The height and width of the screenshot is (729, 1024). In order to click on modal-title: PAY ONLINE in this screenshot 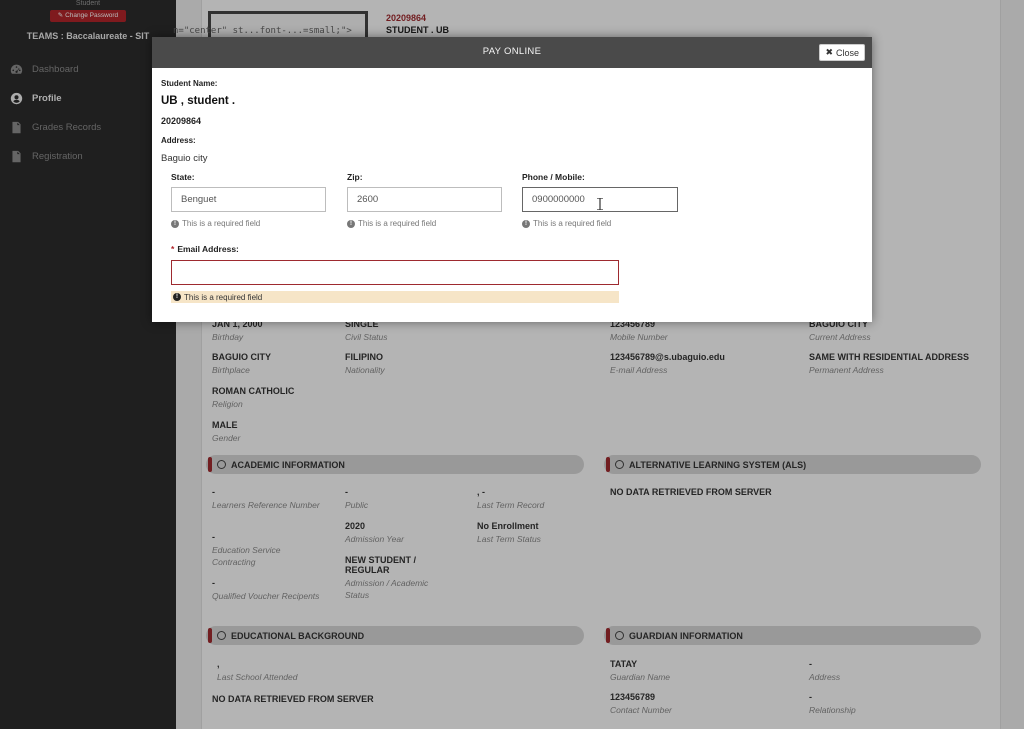, I will do `click(512, 51)`.